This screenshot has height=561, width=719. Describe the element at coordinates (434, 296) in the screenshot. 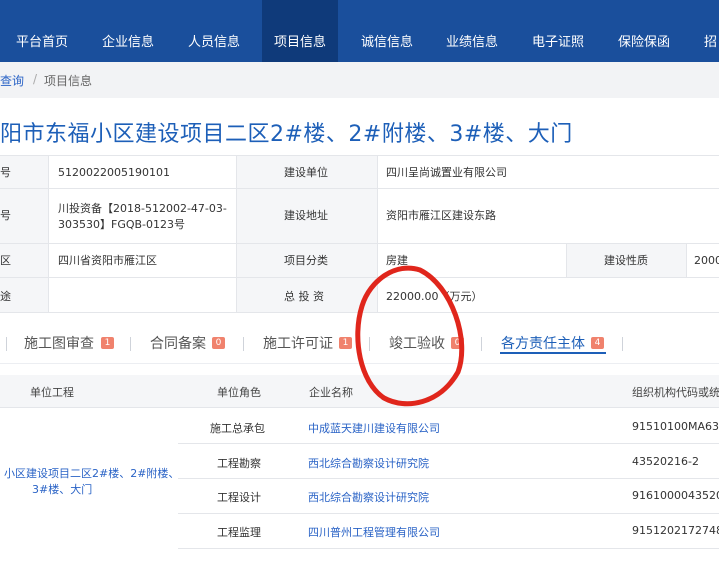

I see `info-value-investment: 22000.00（万元）` at that location.